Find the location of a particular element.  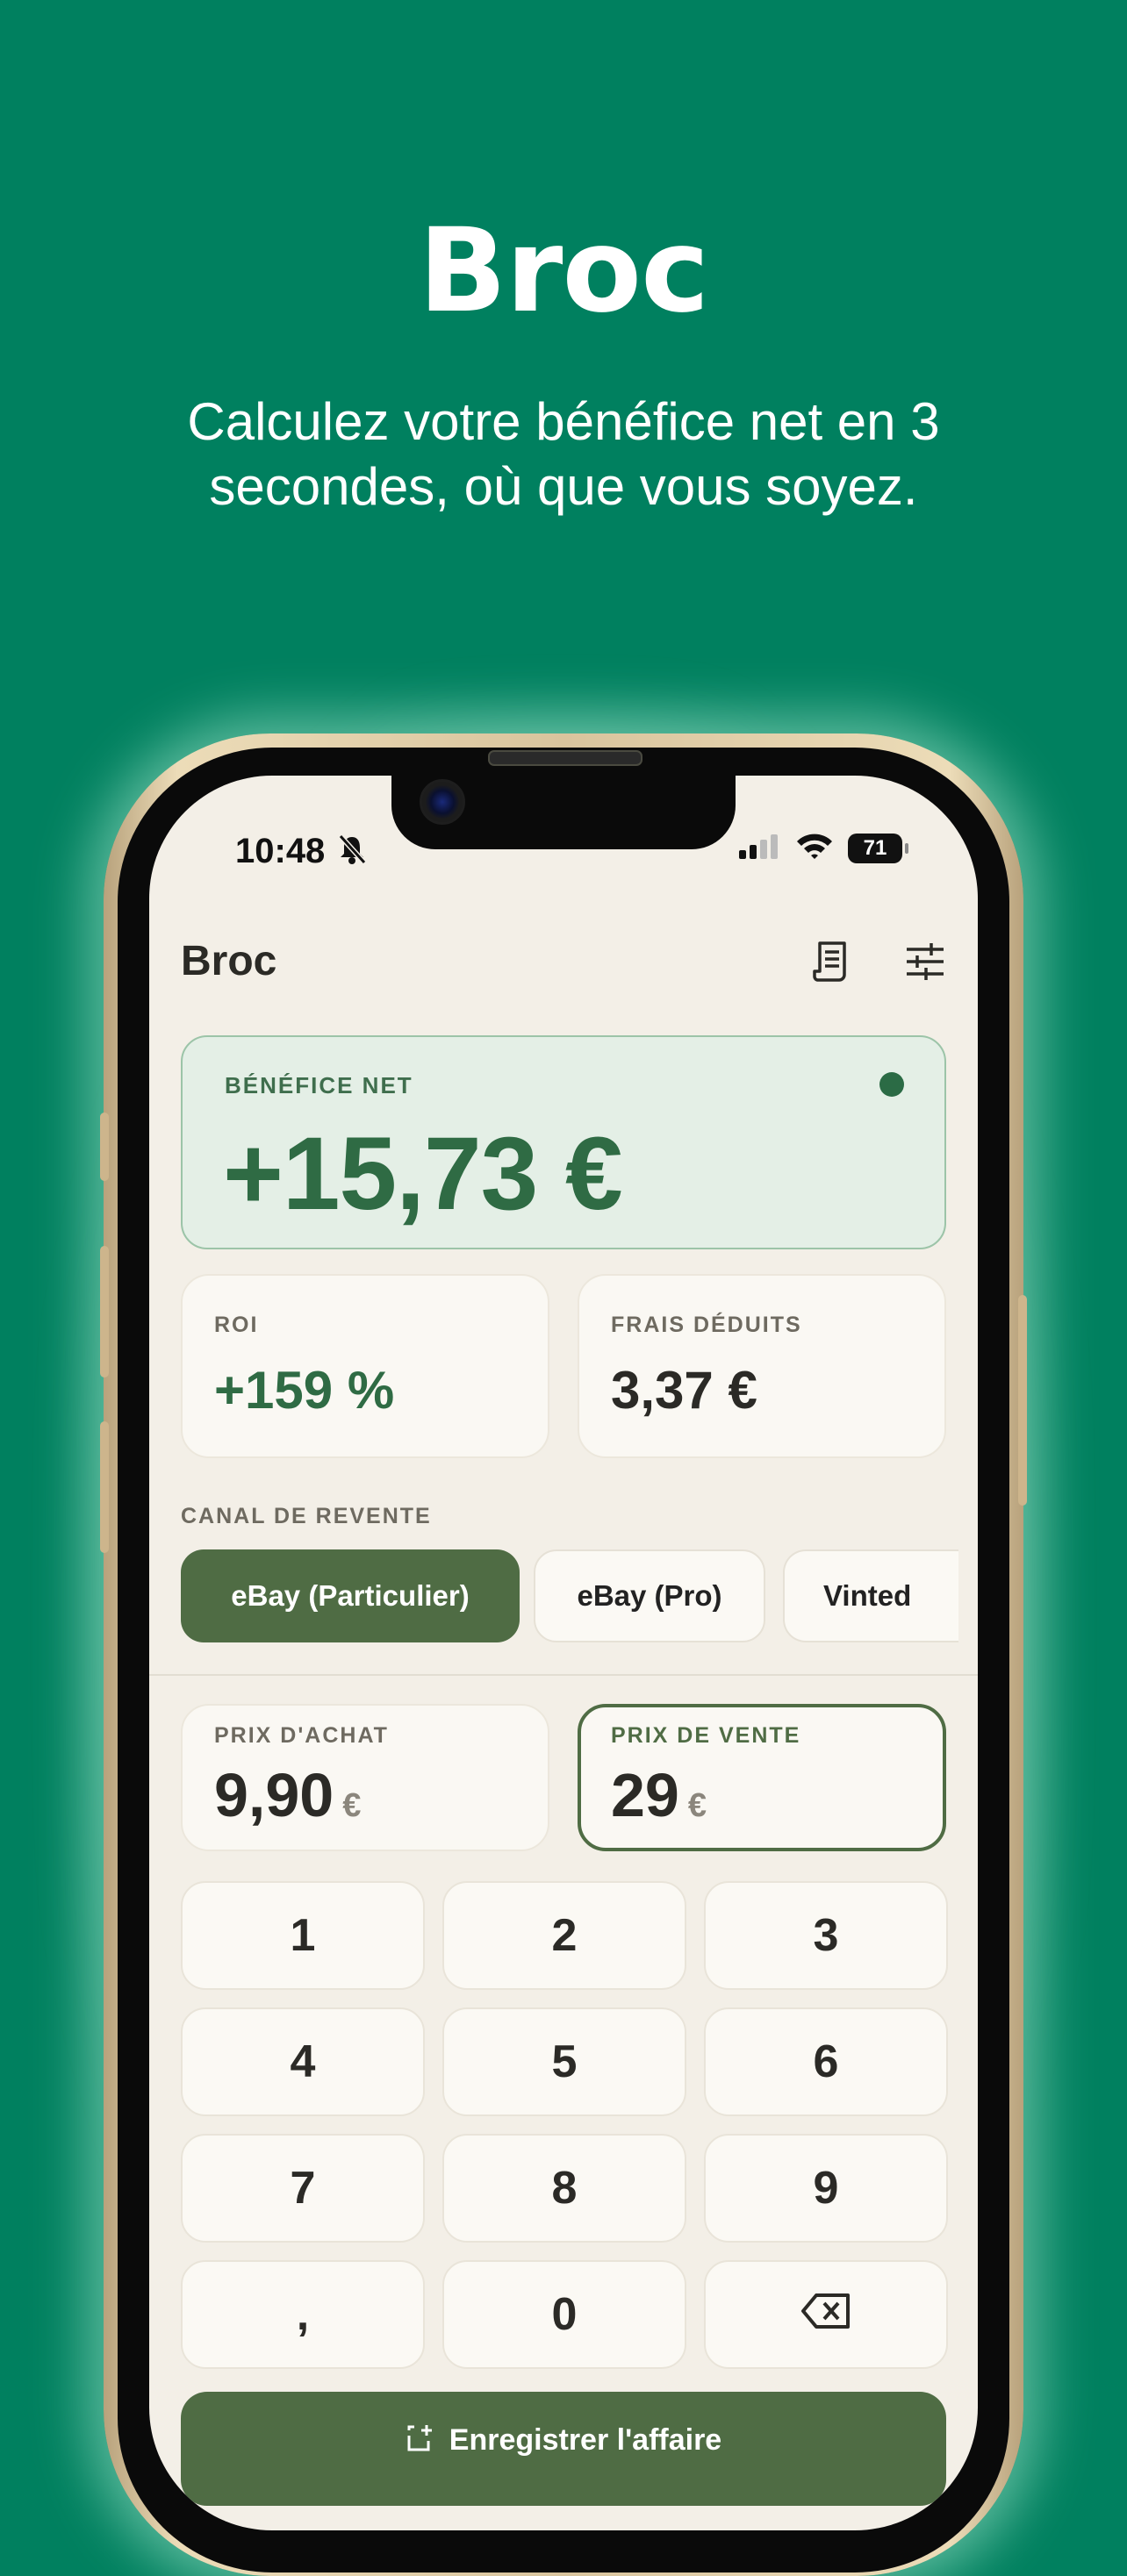

key-8: 8 is located at coordinates (564, 2188).